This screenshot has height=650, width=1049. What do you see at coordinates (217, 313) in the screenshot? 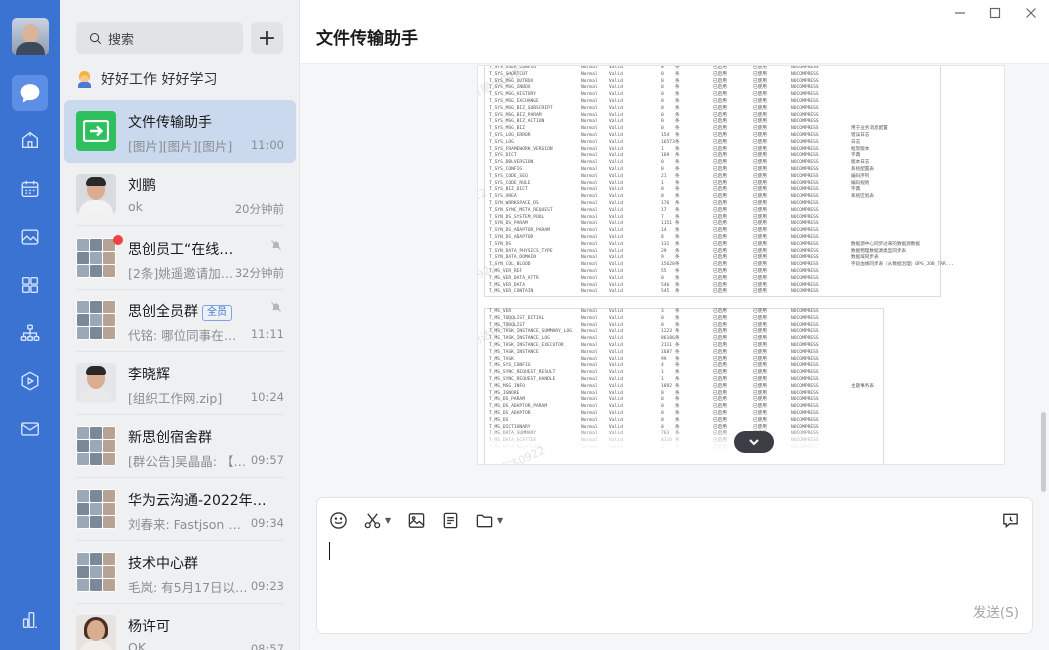
I see `all-members-tag: 全员` at bounding box center [217, 313].